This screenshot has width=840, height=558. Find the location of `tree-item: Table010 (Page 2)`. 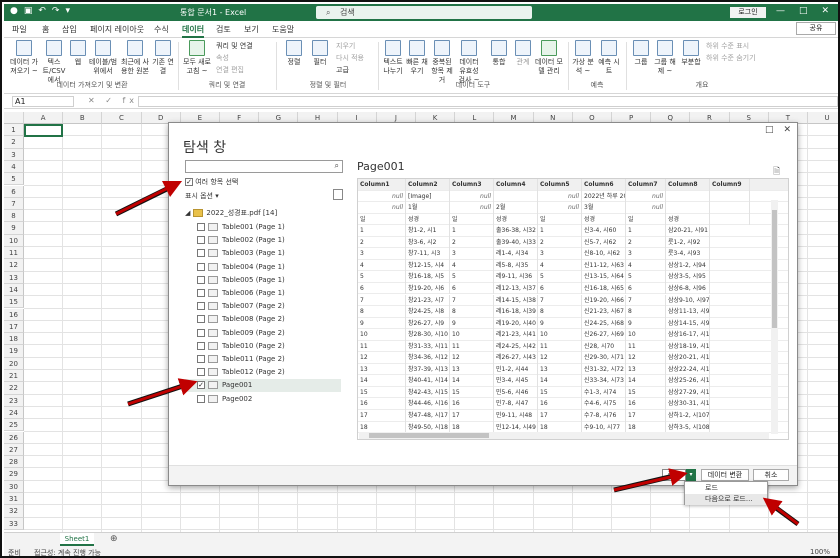

tree-item: Table010 (Page 2) is located at coordinates (263, 346).